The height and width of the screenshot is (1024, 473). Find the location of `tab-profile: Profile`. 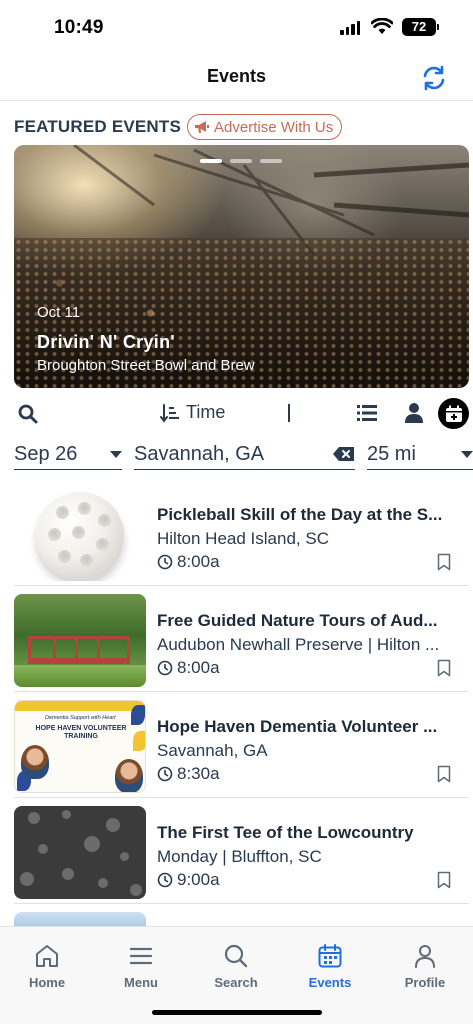

tab-profile: Profile is located at coordinates (425, 966).